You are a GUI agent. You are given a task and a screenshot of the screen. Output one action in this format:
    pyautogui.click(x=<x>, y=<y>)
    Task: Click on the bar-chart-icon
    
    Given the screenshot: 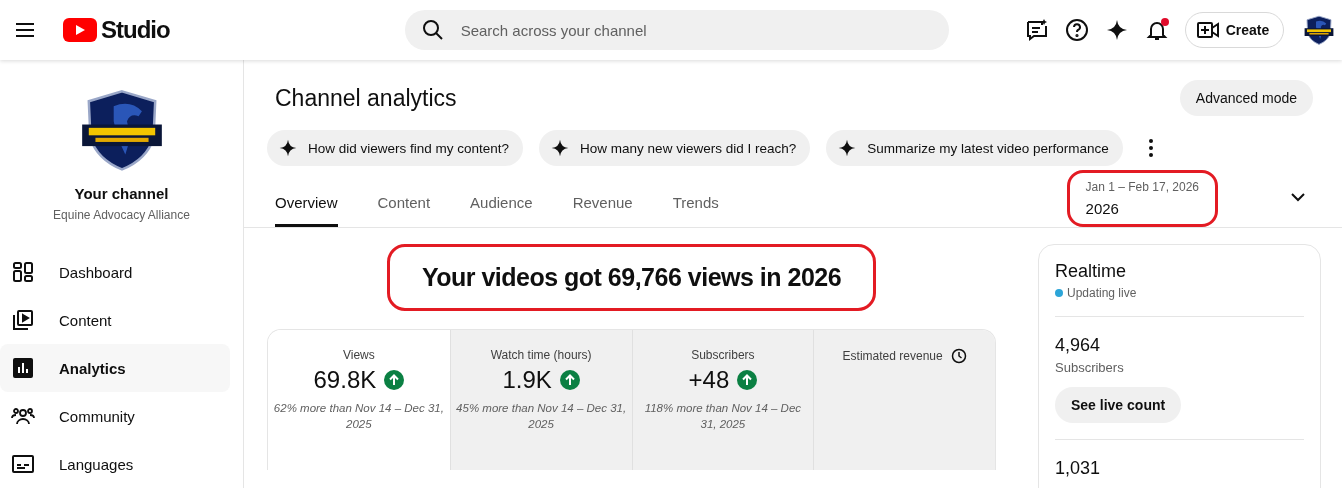 What is the action you would take?
    pyautogui.click(x=23, y=368)
    